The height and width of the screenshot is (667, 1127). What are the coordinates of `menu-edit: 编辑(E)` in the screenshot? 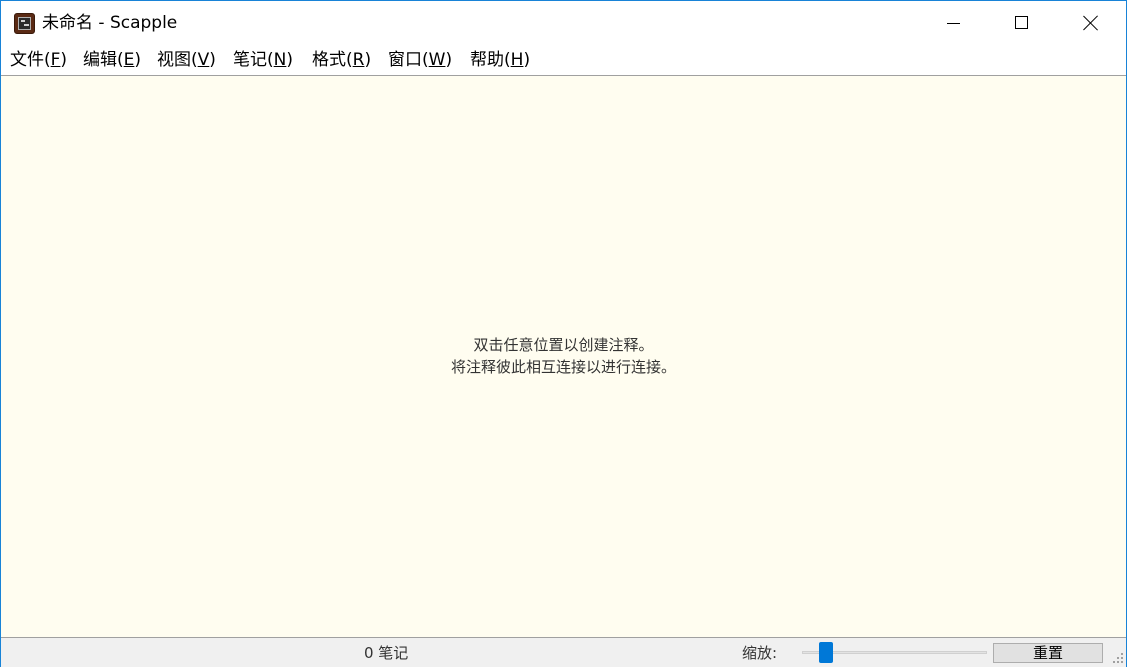 It's located at (112, 60).